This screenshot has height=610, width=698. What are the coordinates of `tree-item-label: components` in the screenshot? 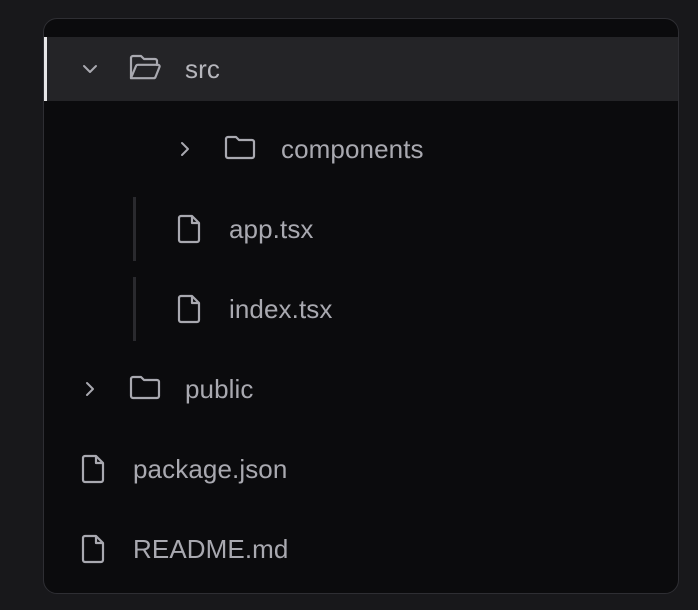 It's located at (352, 149).